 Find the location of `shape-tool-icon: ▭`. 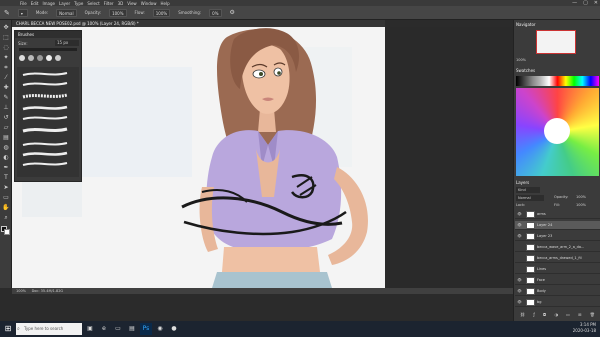

shape-tool-icon: ▭ is located at coordinates (6, 198).